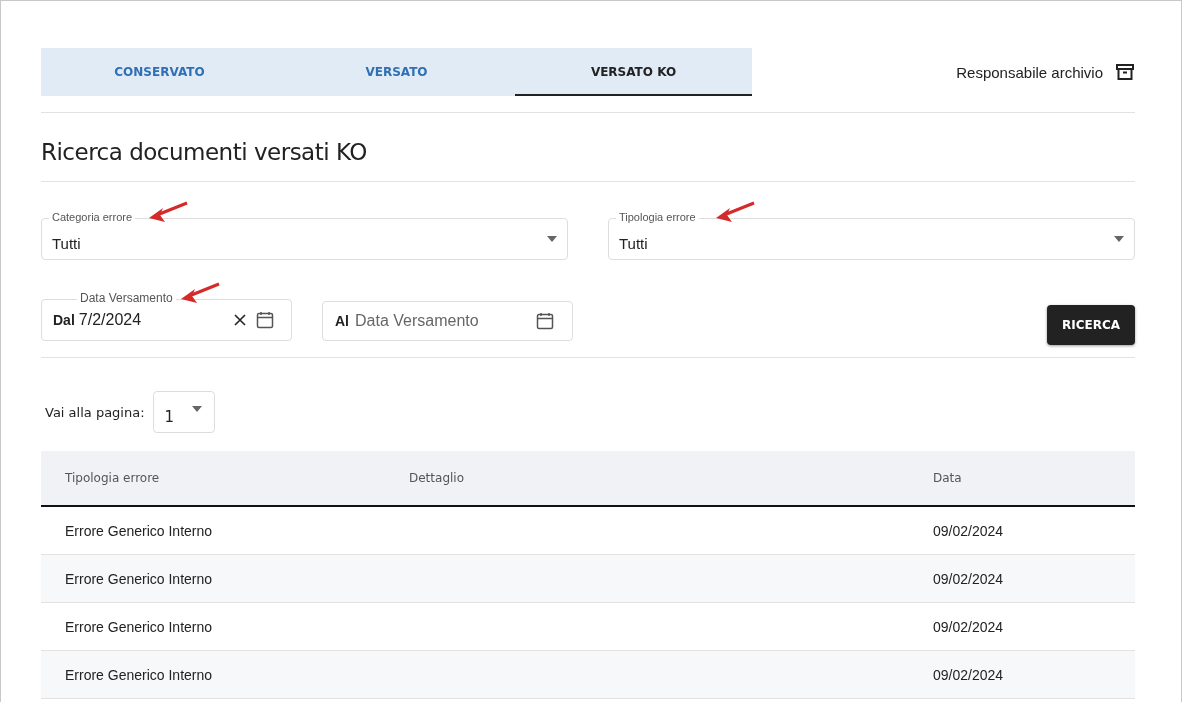  What do you see at coordinates (1022, 478) in the screenshot?
I see `column-header: Data` at bounding box center [1022, 478].